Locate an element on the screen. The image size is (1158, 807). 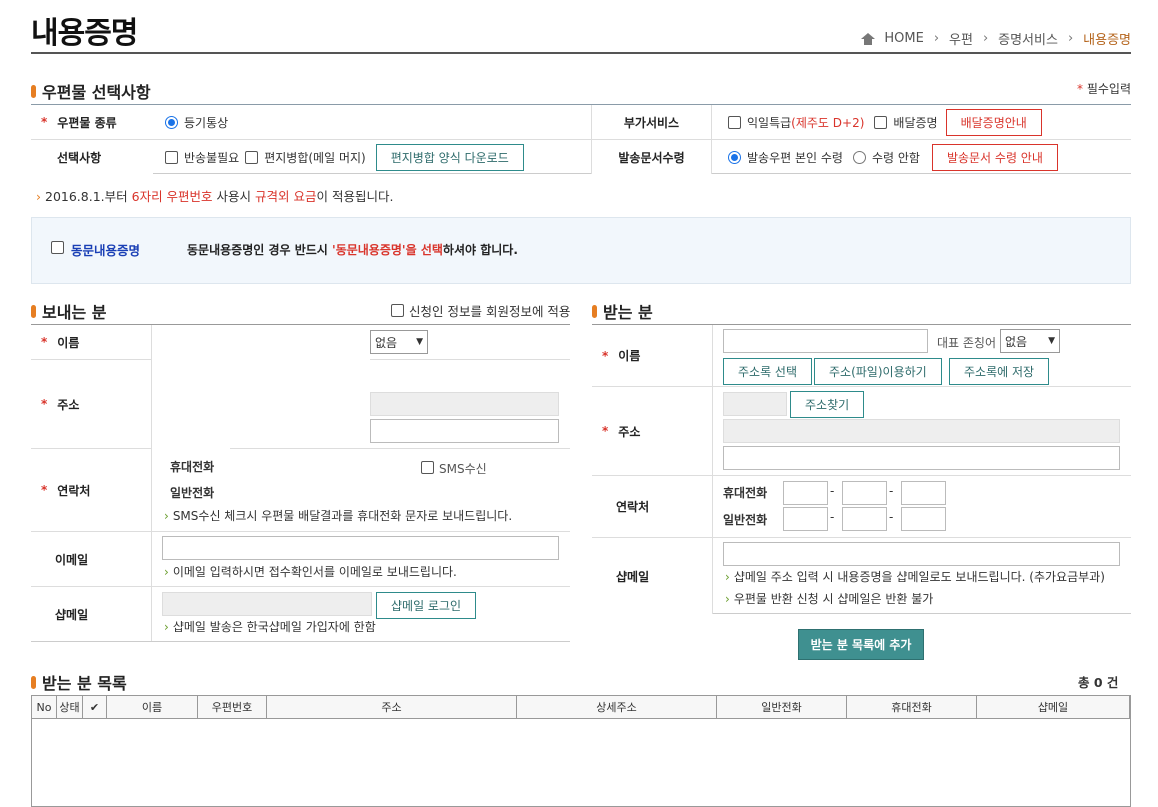
sender-email-label: 이메일 is located at coordinates (91, 559).